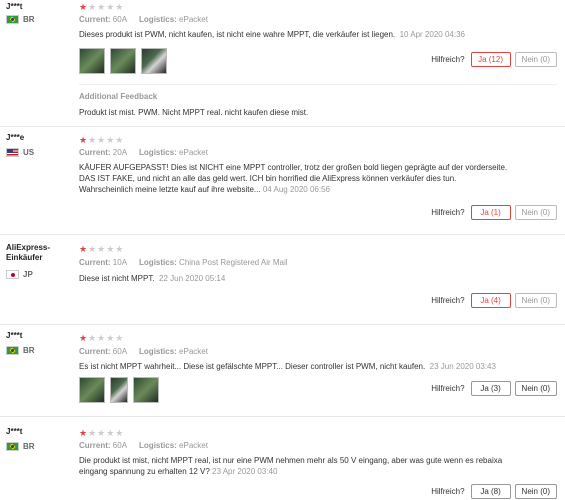 Image resolution: width=565 pixels, height=500 pixels. I want to click on helpful-vote: Hilfreich? Ja (4) Nein (0), so click(494, 300).